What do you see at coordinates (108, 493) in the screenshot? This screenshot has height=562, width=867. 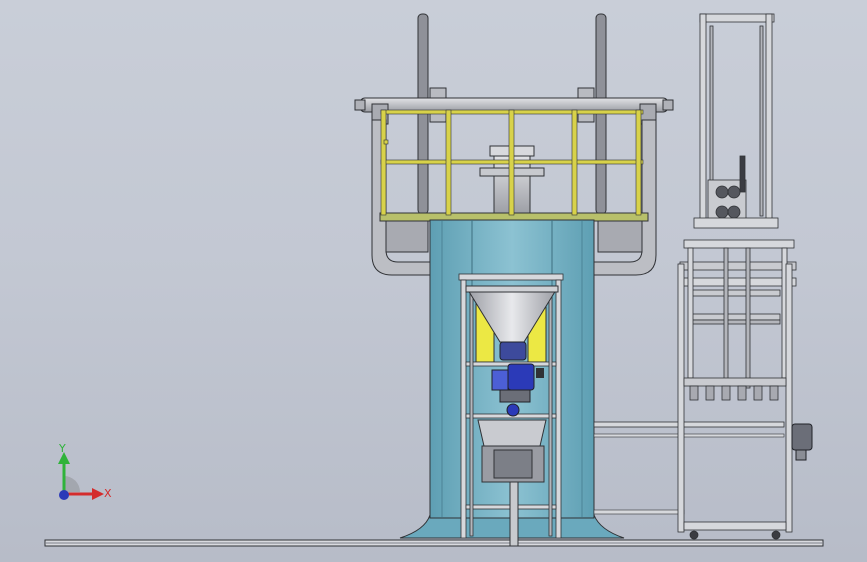 I see `x-axis-label: X` at bounding box center [108, 493].